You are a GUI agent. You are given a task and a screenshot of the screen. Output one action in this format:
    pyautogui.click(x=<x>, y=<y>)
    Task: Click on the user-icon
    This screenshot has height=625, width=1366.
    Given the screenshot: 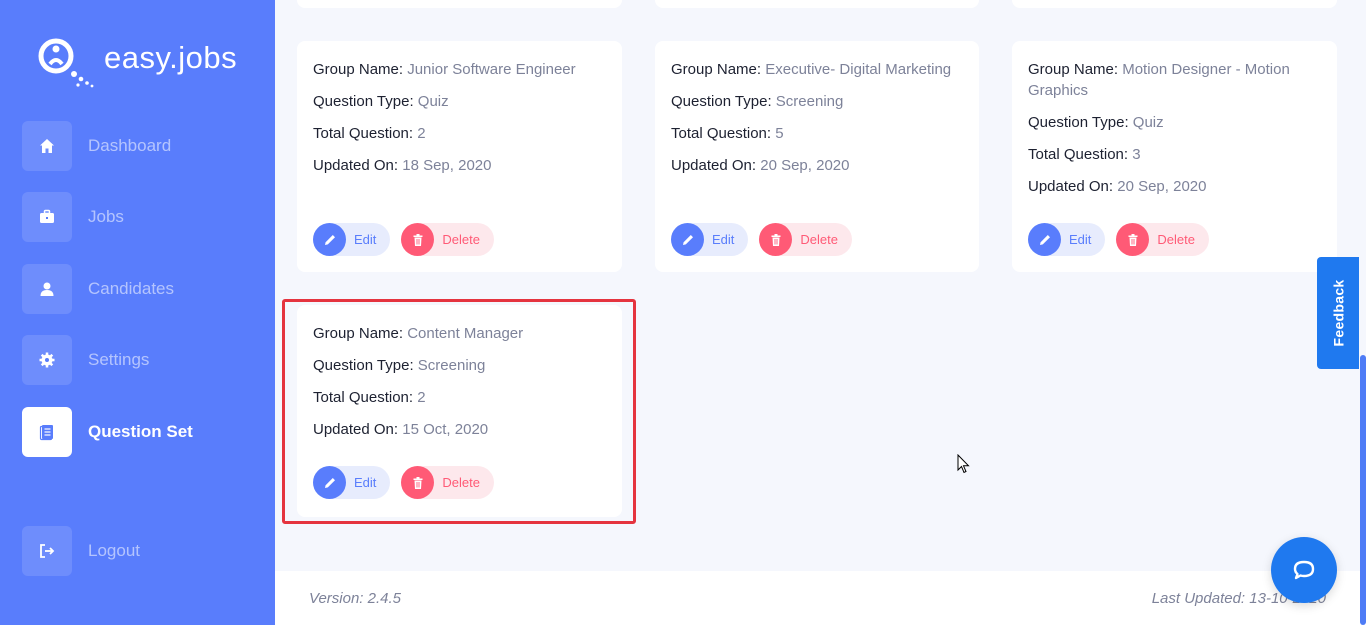 What is the action you would take?
    pyautogui.click(x=47, y=289)
    